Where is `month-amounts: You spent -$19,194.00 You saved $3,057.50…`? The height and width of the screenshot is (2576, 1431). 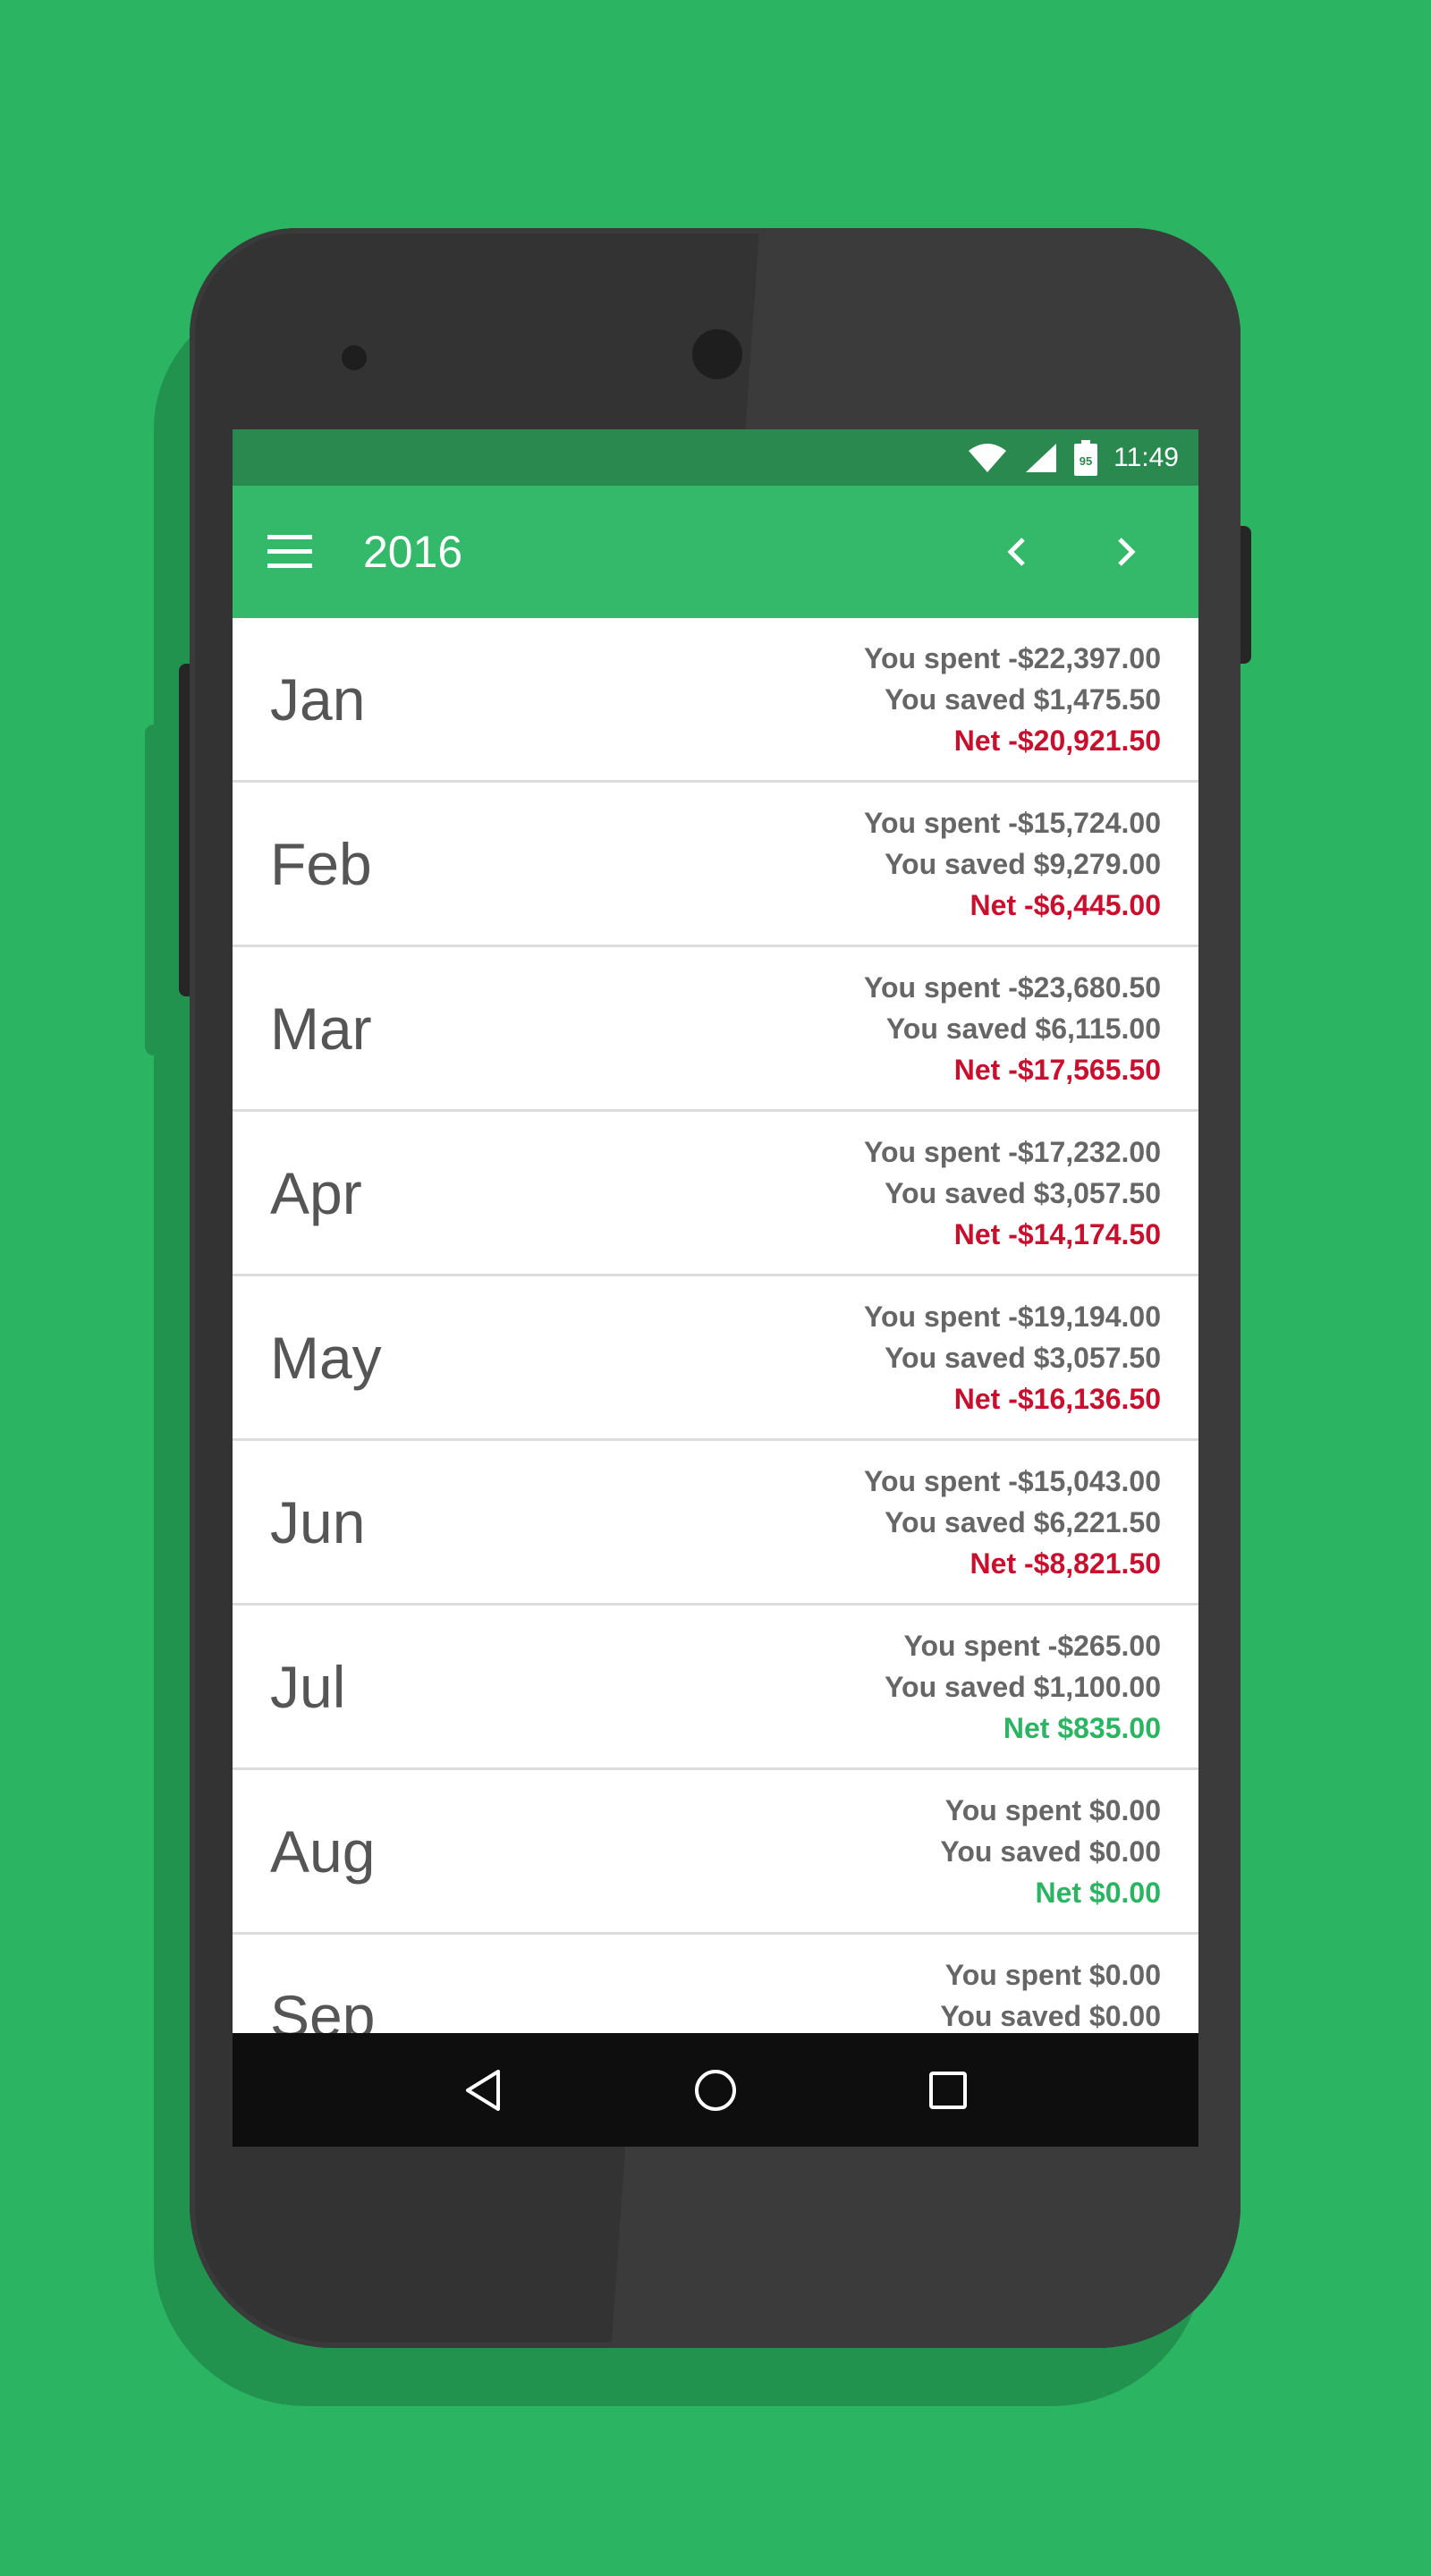 month-amounts: You spent -$19,194.00 You saved $3,057.50… is located at coordinates (1013, 1357).